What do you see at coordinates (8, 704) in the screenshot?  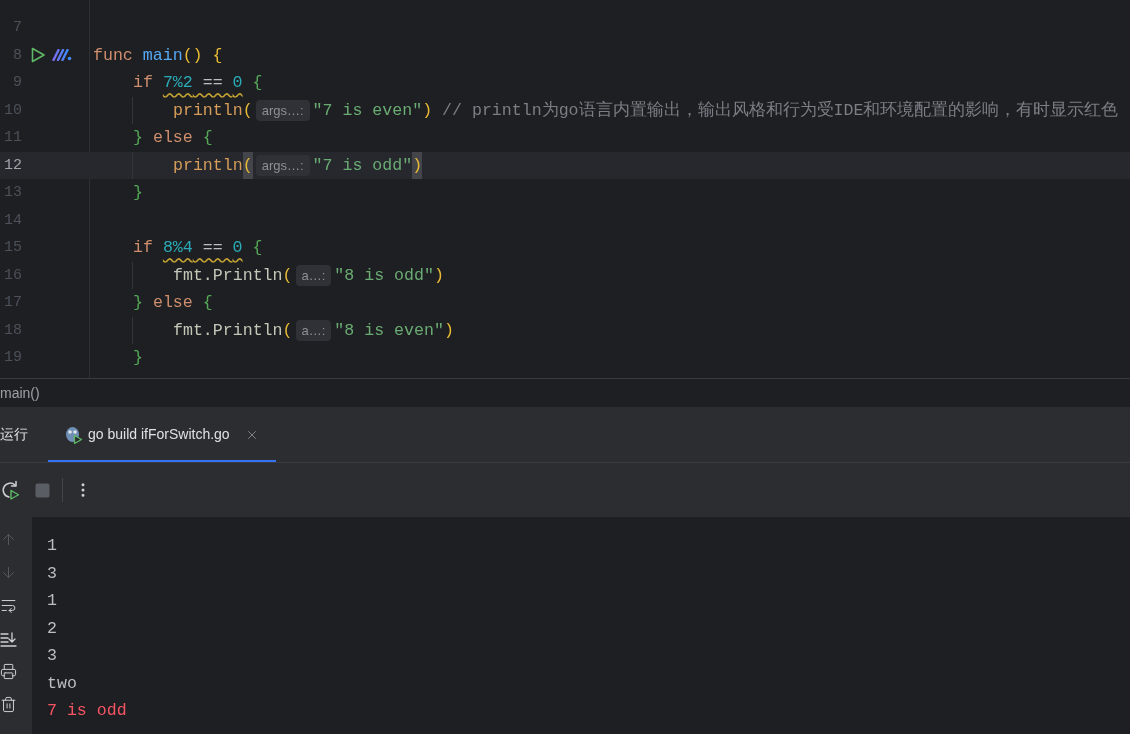 I see `trash-icon` at bounding box center [8, 704].